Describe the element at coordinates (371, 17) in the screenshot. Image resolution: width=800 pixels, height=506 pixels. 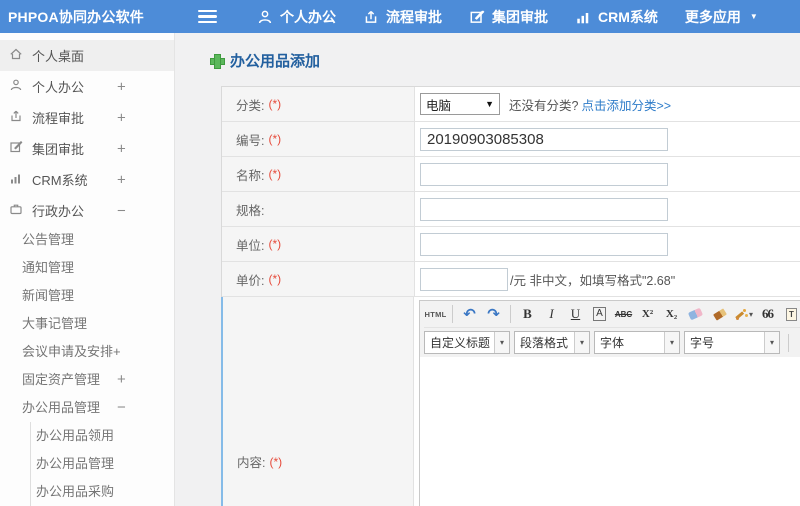
I see `workflow-icon` at that location.